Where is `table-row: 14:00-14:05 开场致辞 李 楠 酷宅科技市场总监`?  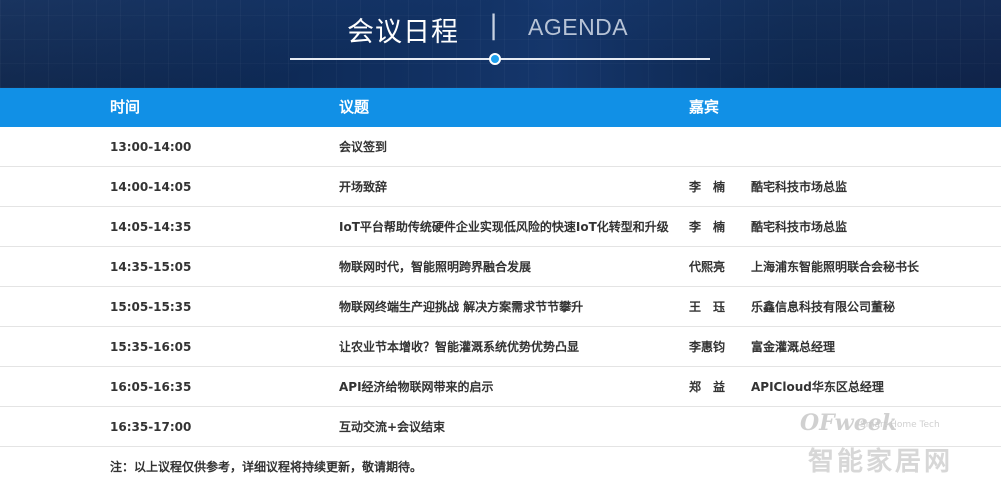 table-row: 14:00-14:05 开场致辞 李 楠 酷宅科技市场总监 is located at coordinates (500, 187).